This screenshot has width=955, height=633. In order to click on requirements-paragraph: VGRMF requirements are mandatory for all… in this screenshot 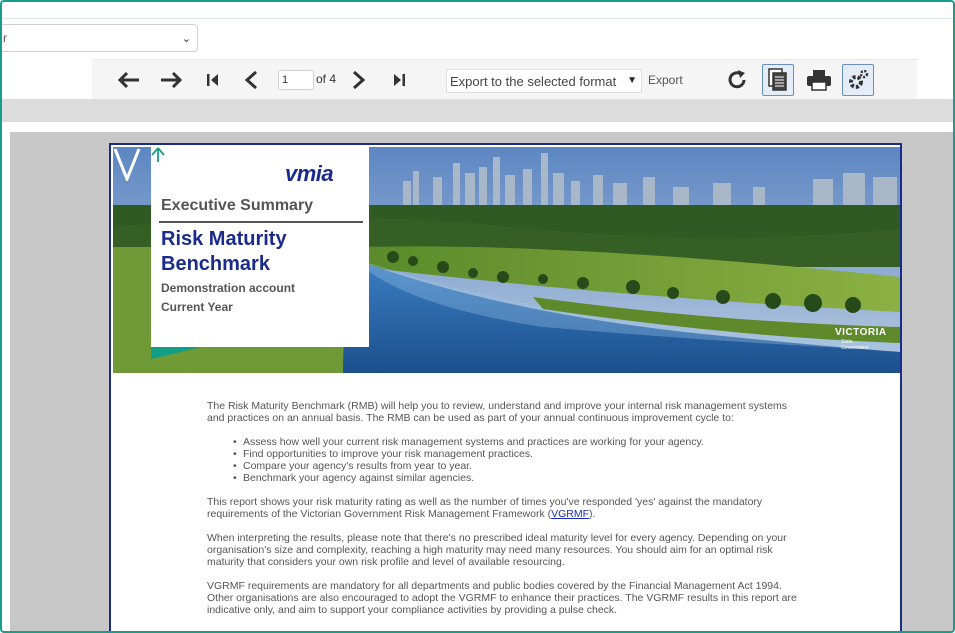, I will do `click(502, 598)`.